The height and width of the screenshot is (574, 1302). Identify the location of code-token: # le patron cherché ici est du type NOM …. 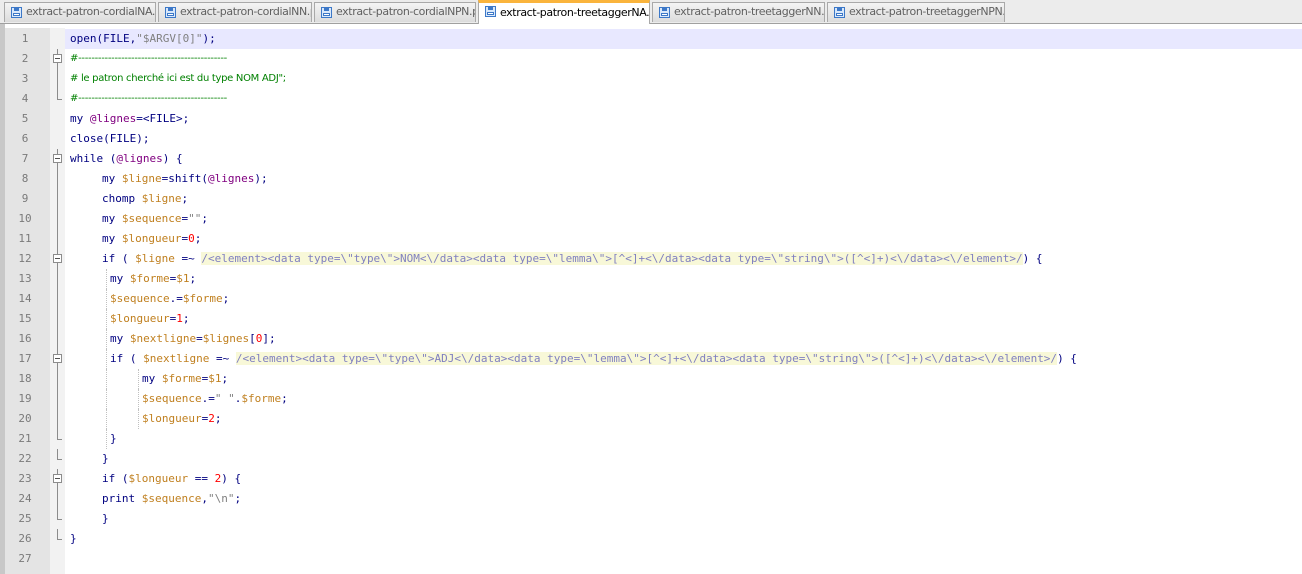
(178, 78).